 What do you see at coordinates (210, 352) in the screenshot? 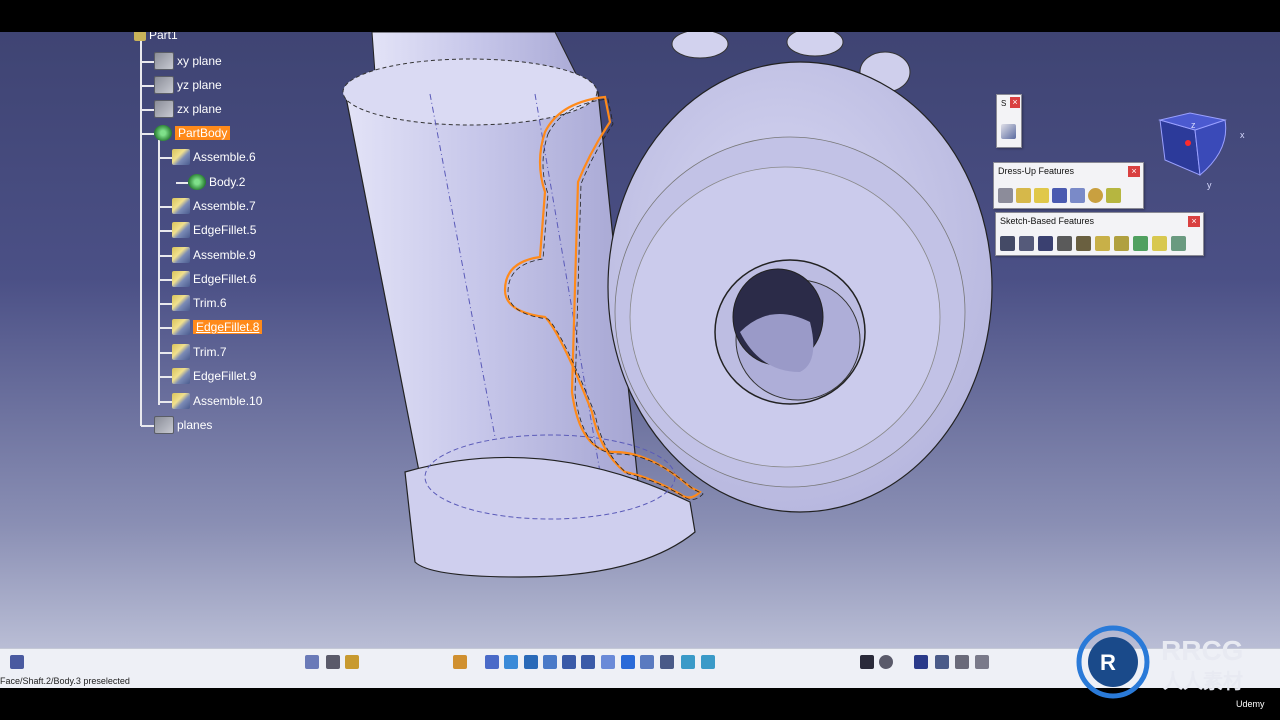
I see `tree-item-label: Trim.7` at bounding box center [210, 352].